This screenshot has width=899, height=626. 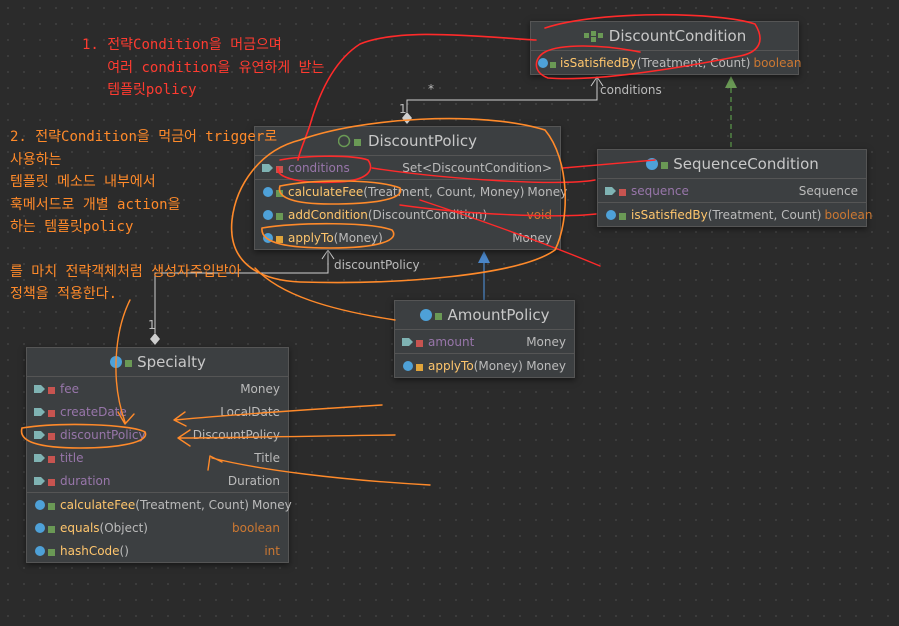 I want to click on field-row: conditions Set<DiscountCondition>, so click(x=407, y=167).